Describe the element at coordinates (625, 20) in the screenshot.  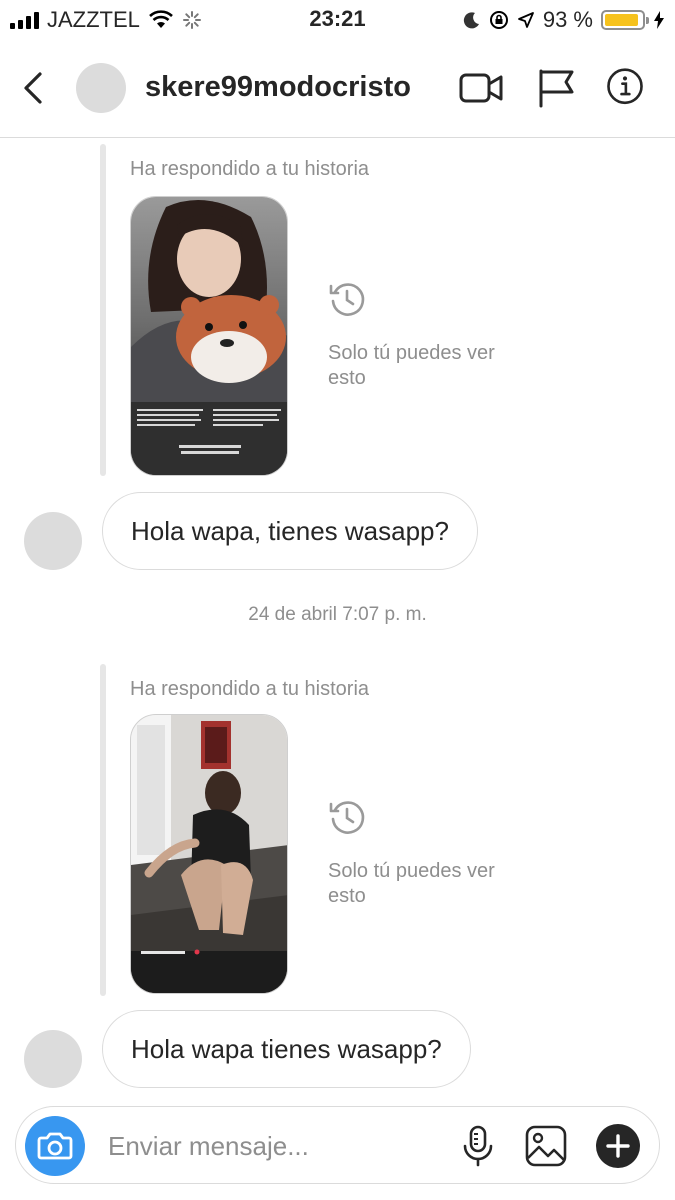
I see `battery-icon` at that location.